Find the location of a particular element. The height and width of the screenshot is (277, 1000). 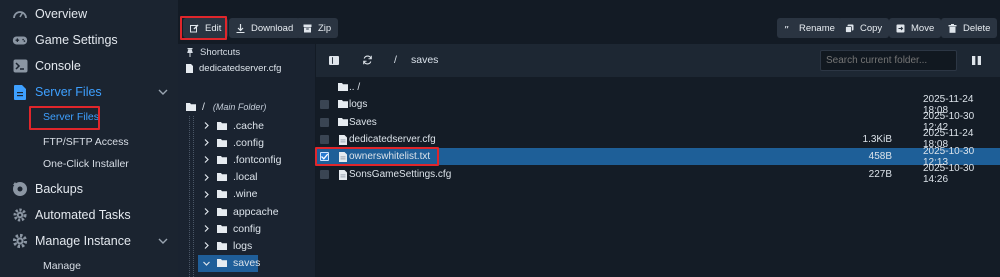

move-button: Move is located at coordinates (915, 28).